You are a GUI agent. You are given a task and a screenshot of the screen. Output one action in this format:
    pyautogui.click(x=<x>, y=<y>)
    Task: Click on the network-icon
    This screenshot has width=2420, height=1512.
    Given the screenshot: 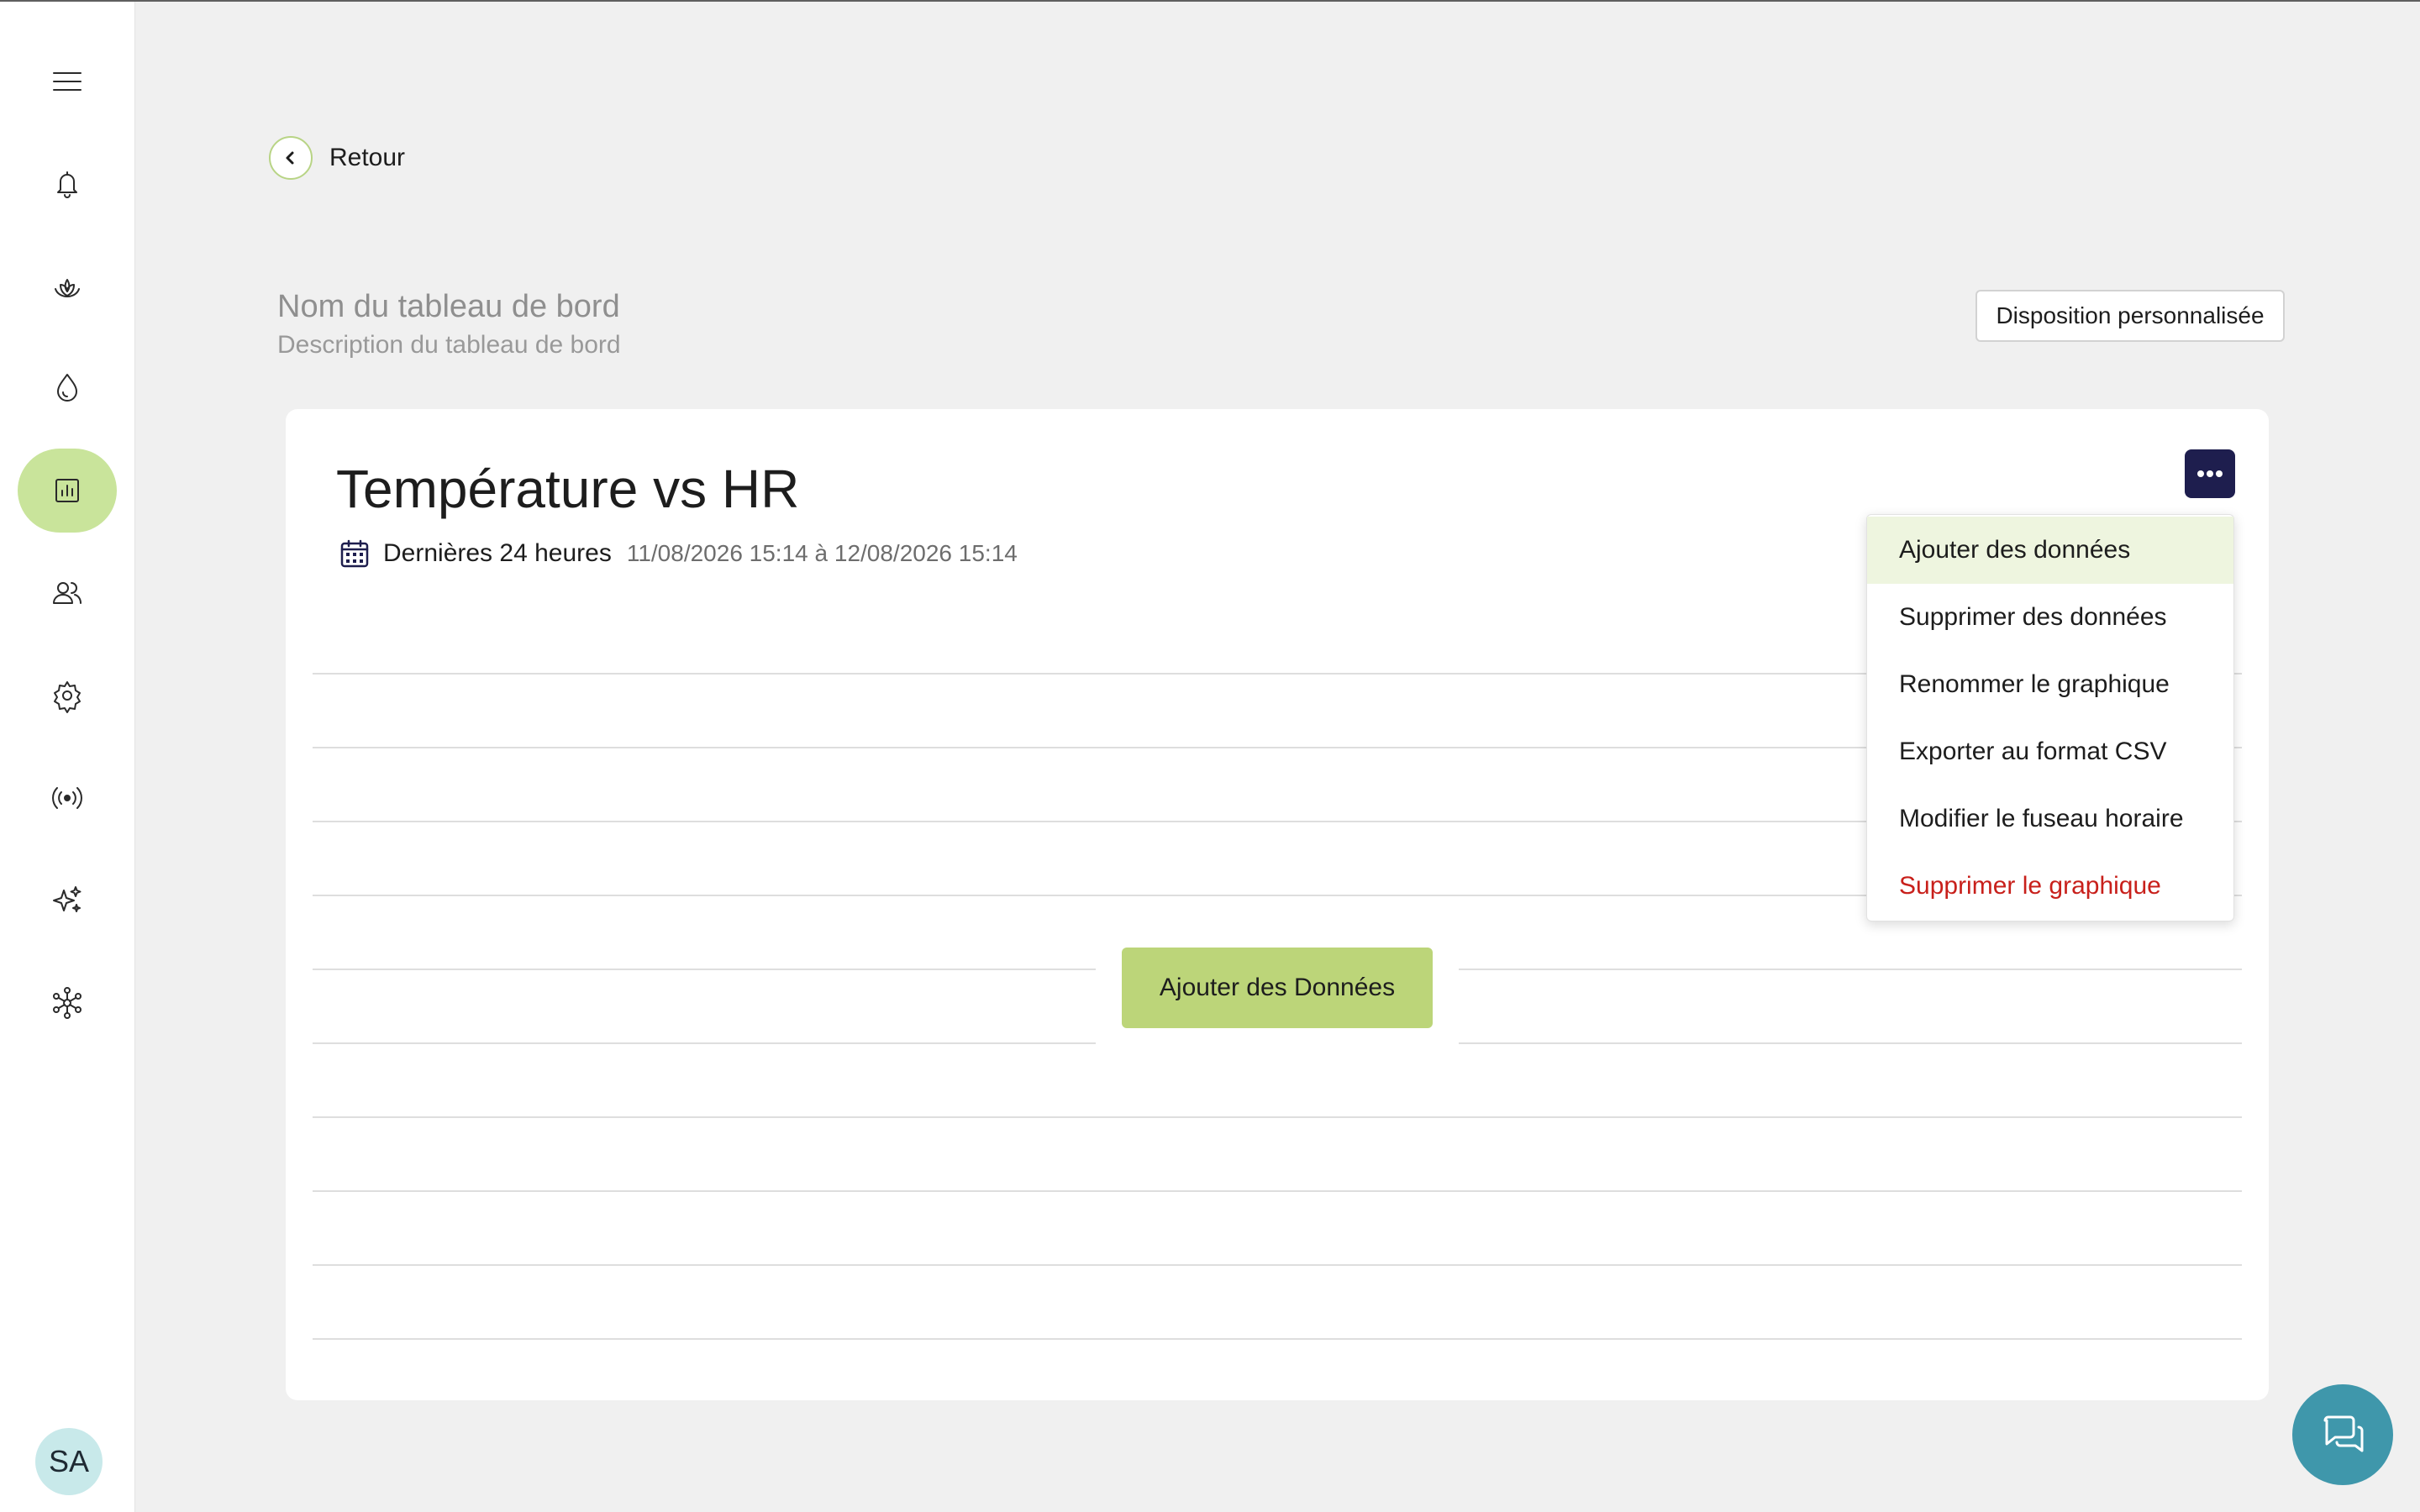 What is the action you would take?
    pyautogui.click(x=67, y=1003)
    